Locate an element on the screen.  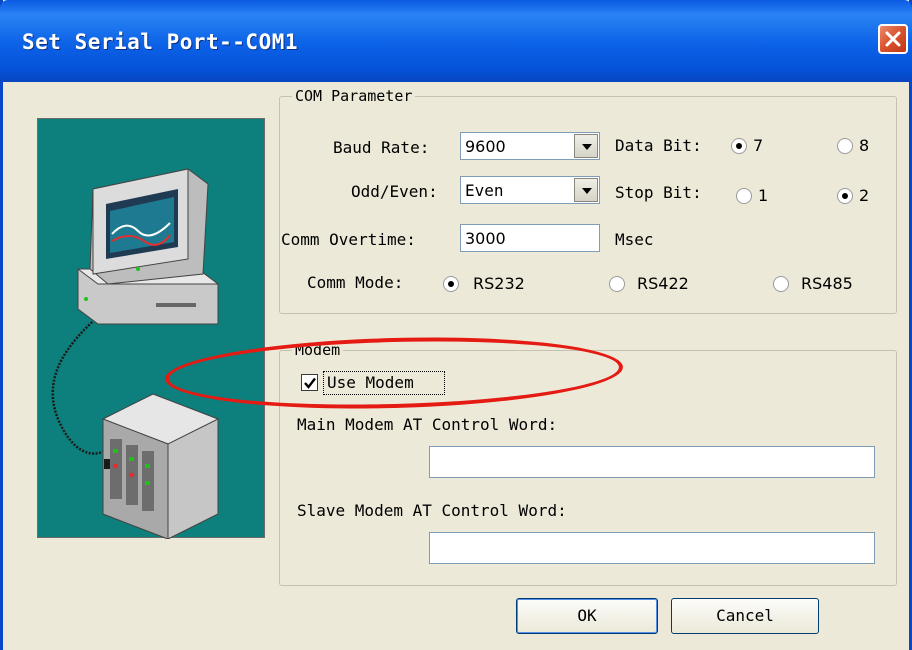
baud-rate-value: 9600 is located at coordinates (485, 146).